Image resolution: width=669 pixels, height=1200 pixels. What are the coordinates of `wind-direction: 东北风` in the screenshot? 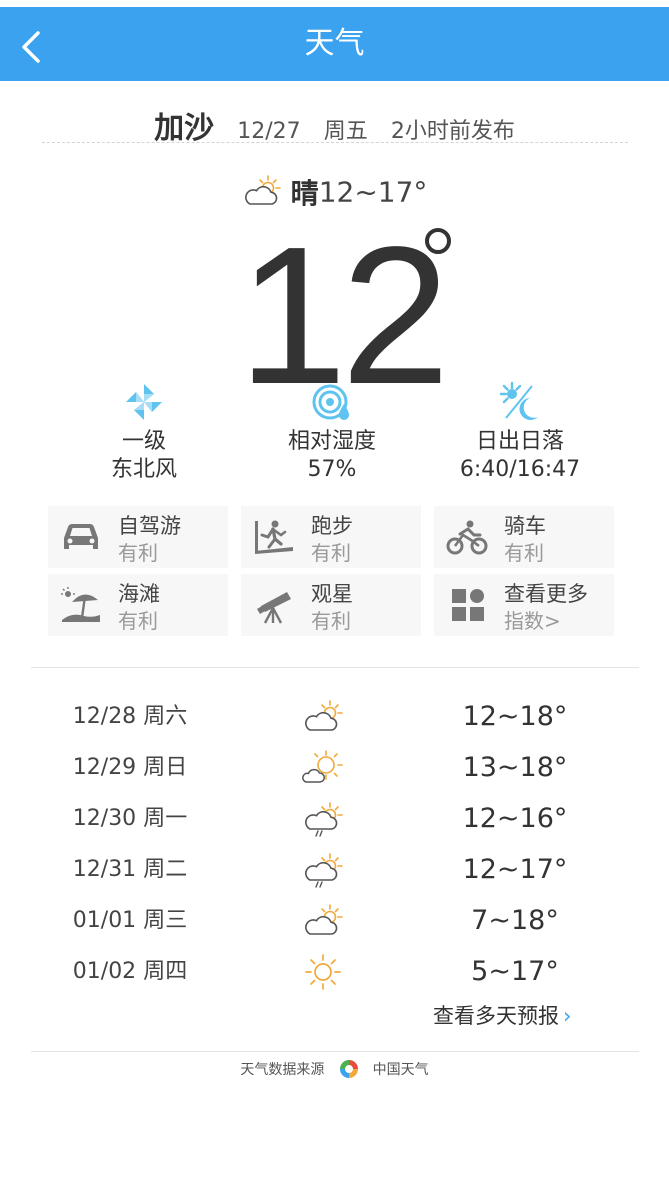 It's located at (143, 469).